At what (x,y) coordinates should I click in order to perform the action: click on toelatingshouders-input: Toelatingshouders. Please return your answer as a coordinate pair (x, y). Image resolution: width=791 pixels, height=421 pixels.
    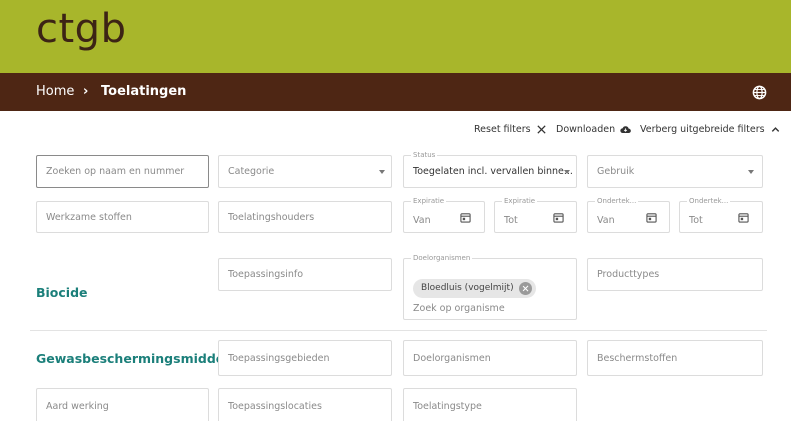
    Looking at the image, I should click on (305, 217).